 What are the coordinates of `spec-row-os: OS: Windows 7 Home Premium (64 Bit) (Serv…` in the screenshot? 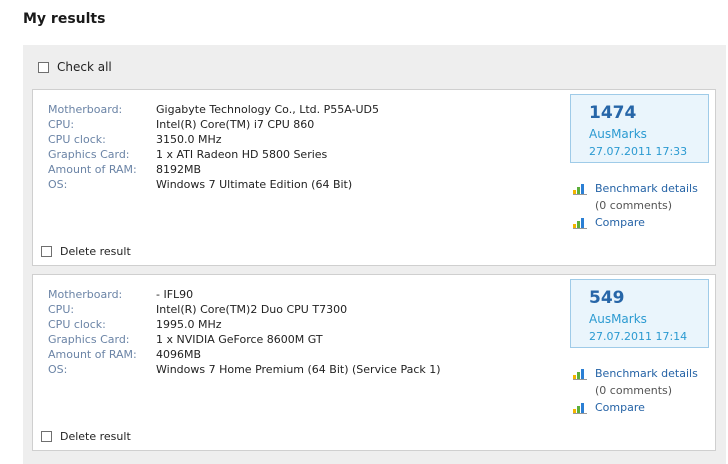 It's located at (244, 369).